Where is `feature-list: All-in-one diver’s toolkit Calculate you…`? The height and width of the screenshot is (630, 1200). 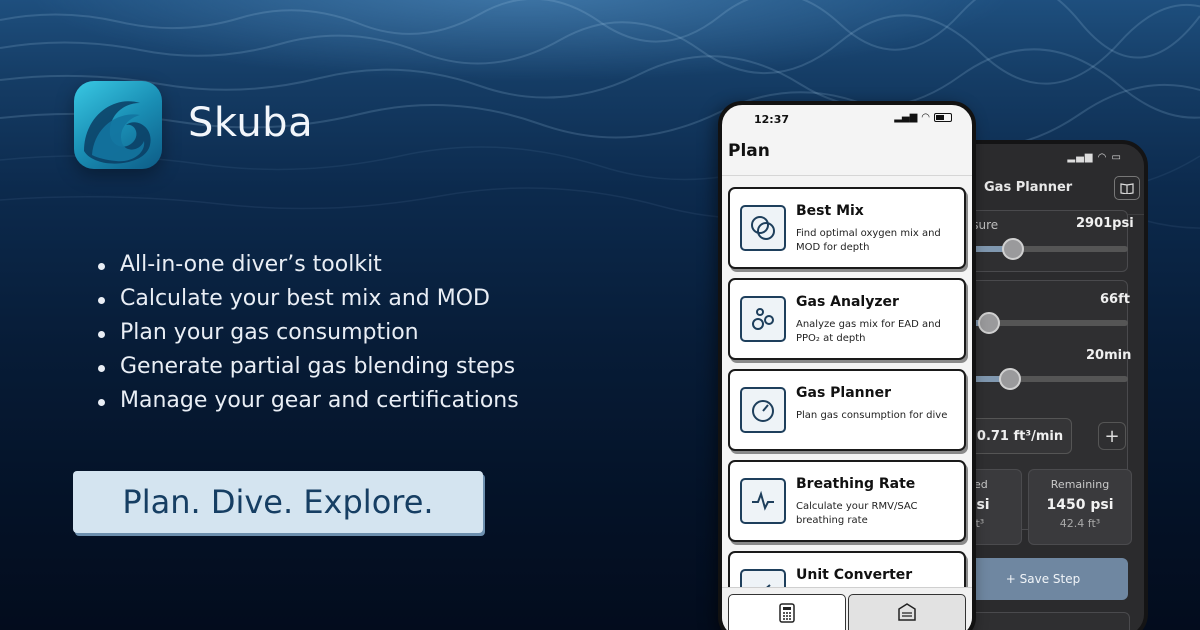 feature-list: All-in-one diver’s toolkit Calculate you… is located at coordinates (308, 333).